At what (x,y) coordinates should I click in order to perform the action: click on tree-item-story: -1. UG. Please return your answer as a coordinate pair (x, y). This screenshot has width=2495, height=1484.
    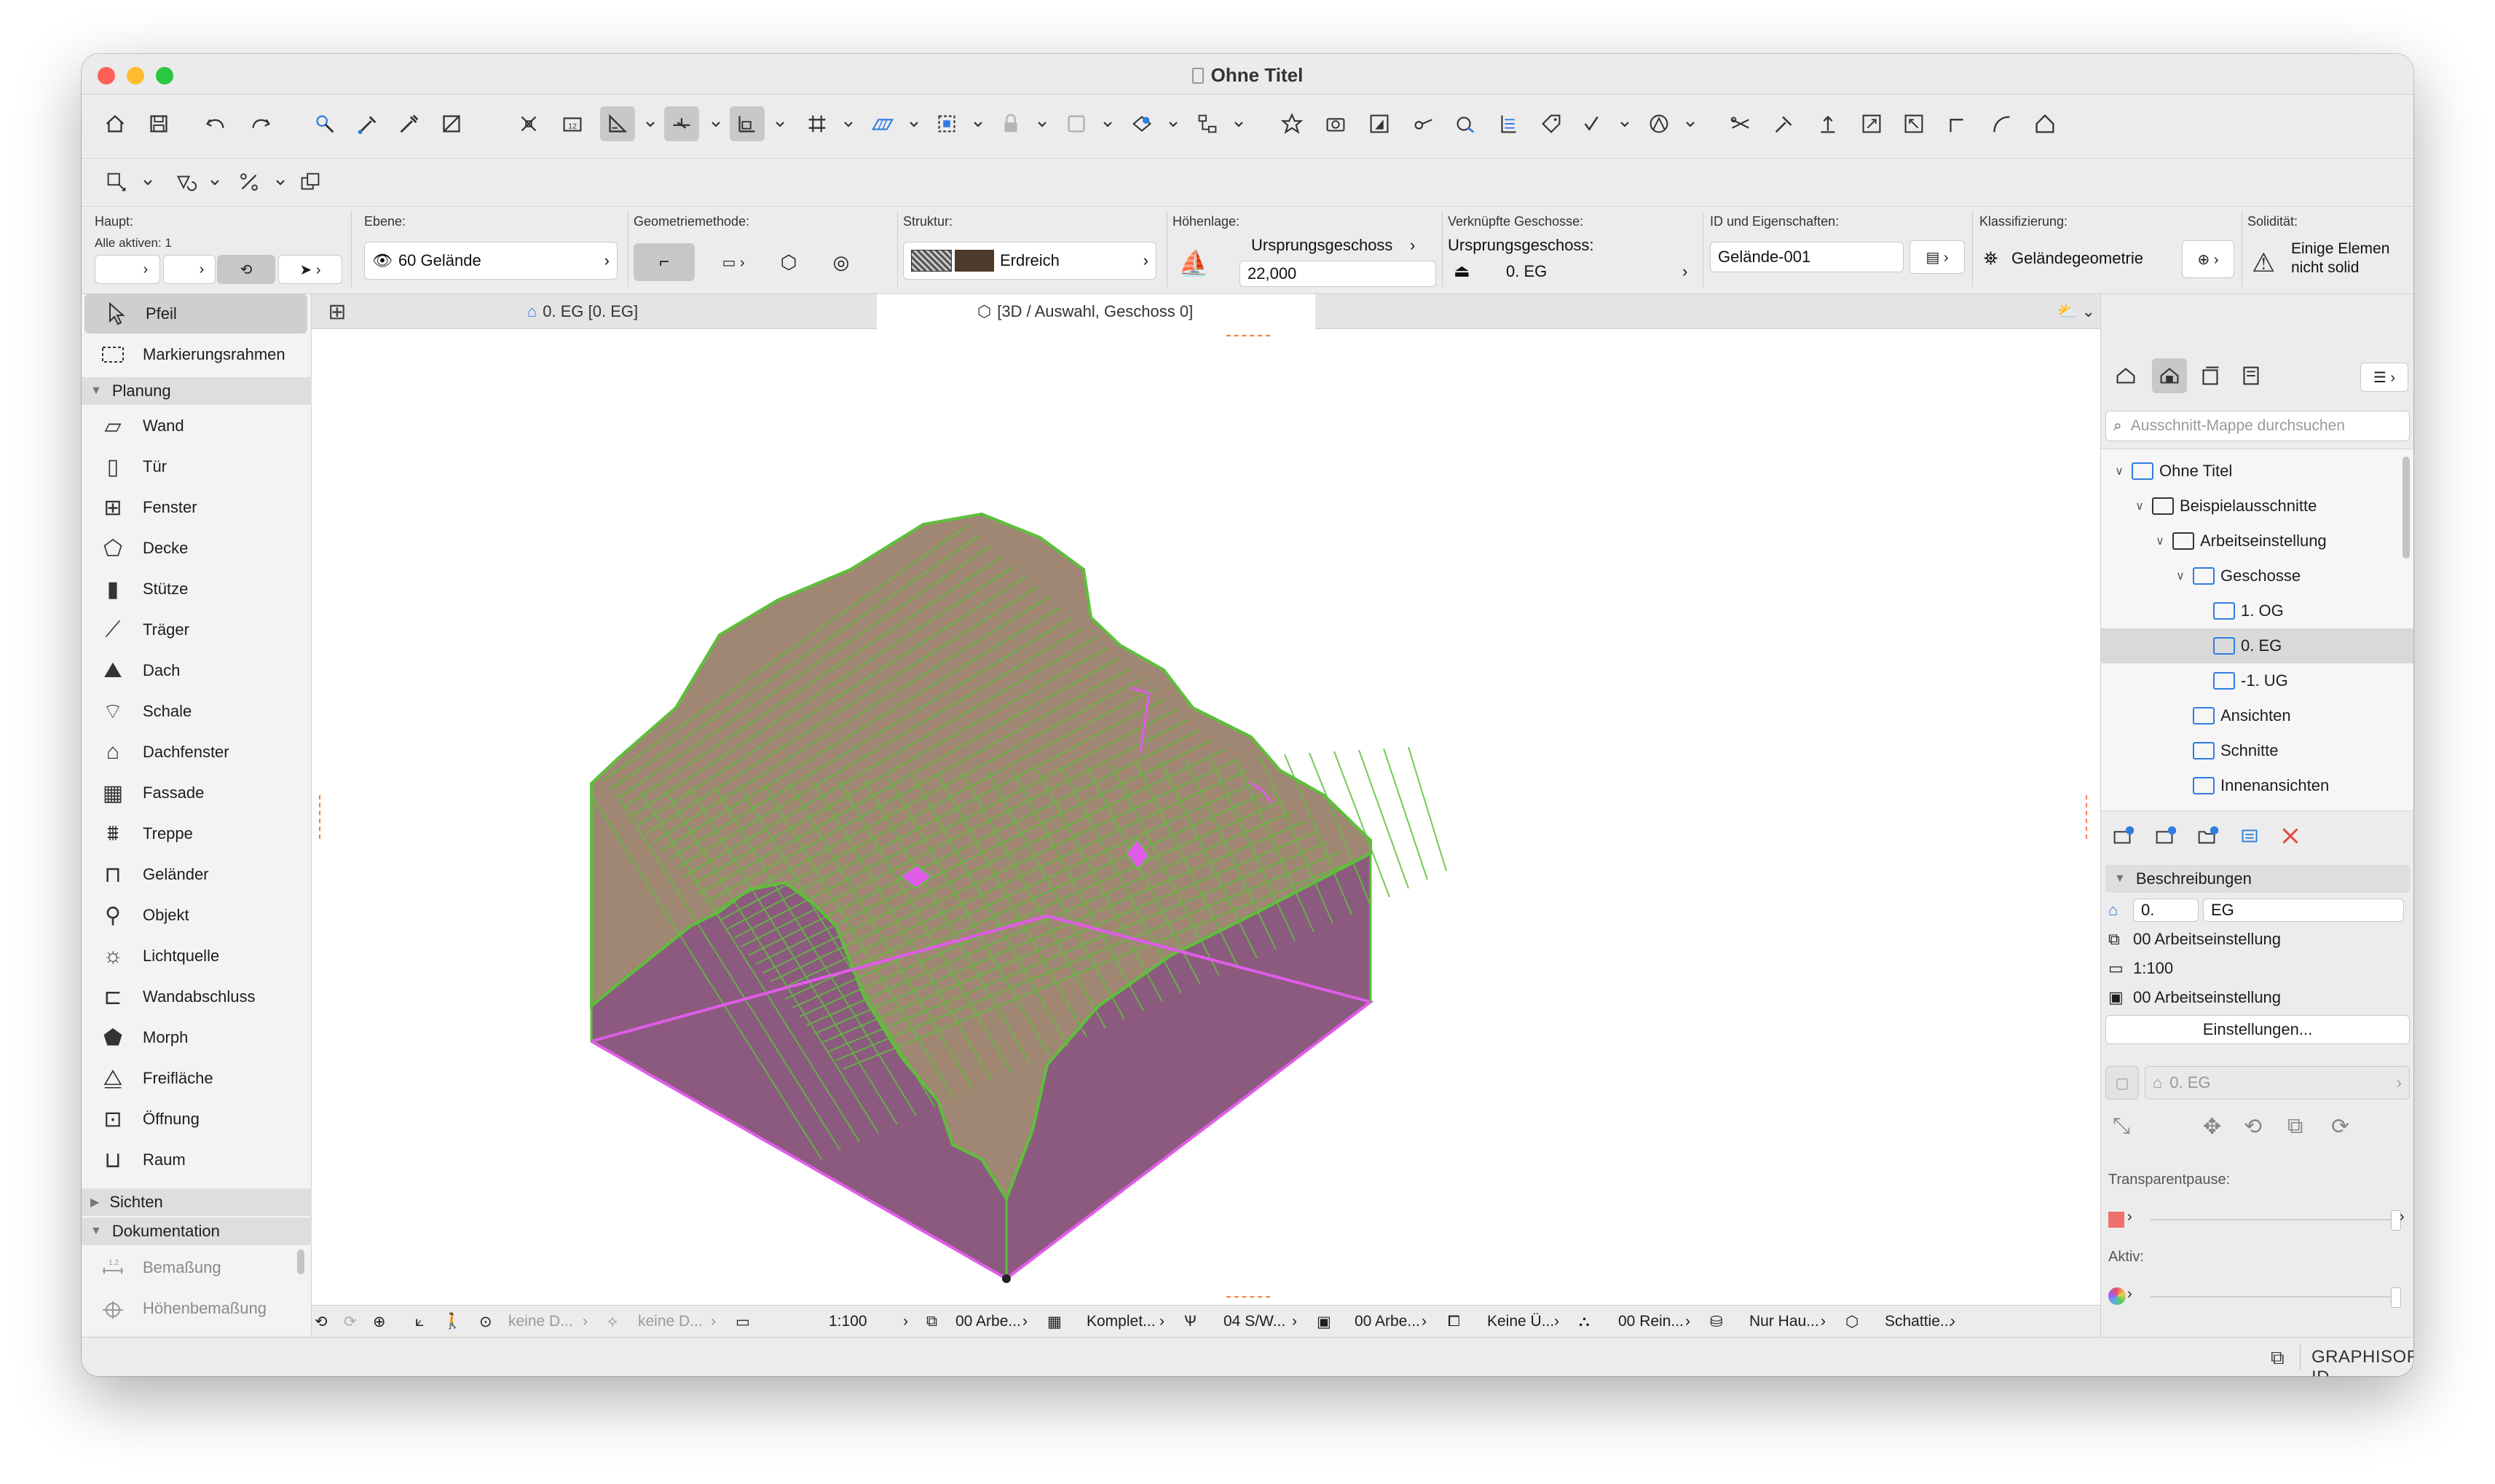
    Looking at the image, I should click on (2257, 680).